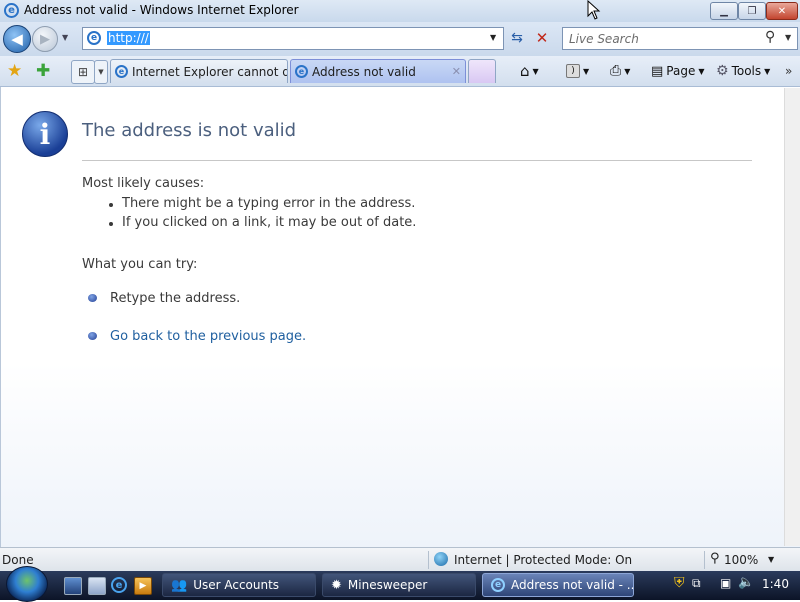  What do you see at coordinates (775, 584) in the screenshot?
I see `clock: 1:40` at bounding box center [775, 584].